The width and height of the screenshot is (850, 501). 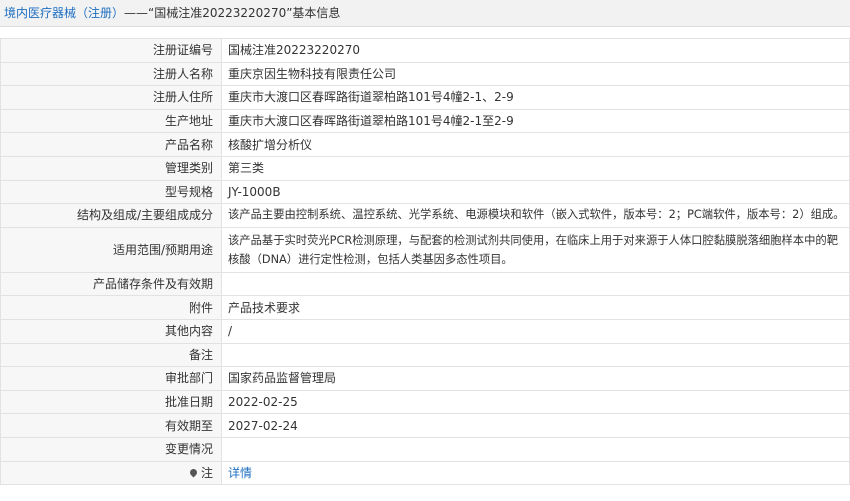 What do you see at coordinates (206, 472) in the screenshot?
I see `row-label: 注` at bounding box center [206, 472].